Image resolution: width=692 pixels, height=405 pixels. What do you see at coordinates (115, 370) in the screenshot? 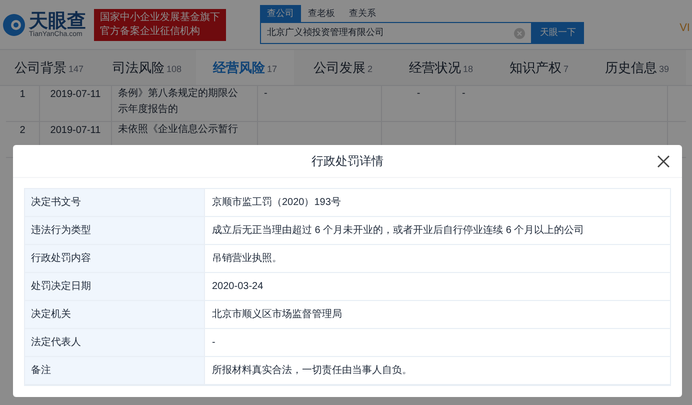
I see `field-label: 备注` at bounding box center [115, 370].